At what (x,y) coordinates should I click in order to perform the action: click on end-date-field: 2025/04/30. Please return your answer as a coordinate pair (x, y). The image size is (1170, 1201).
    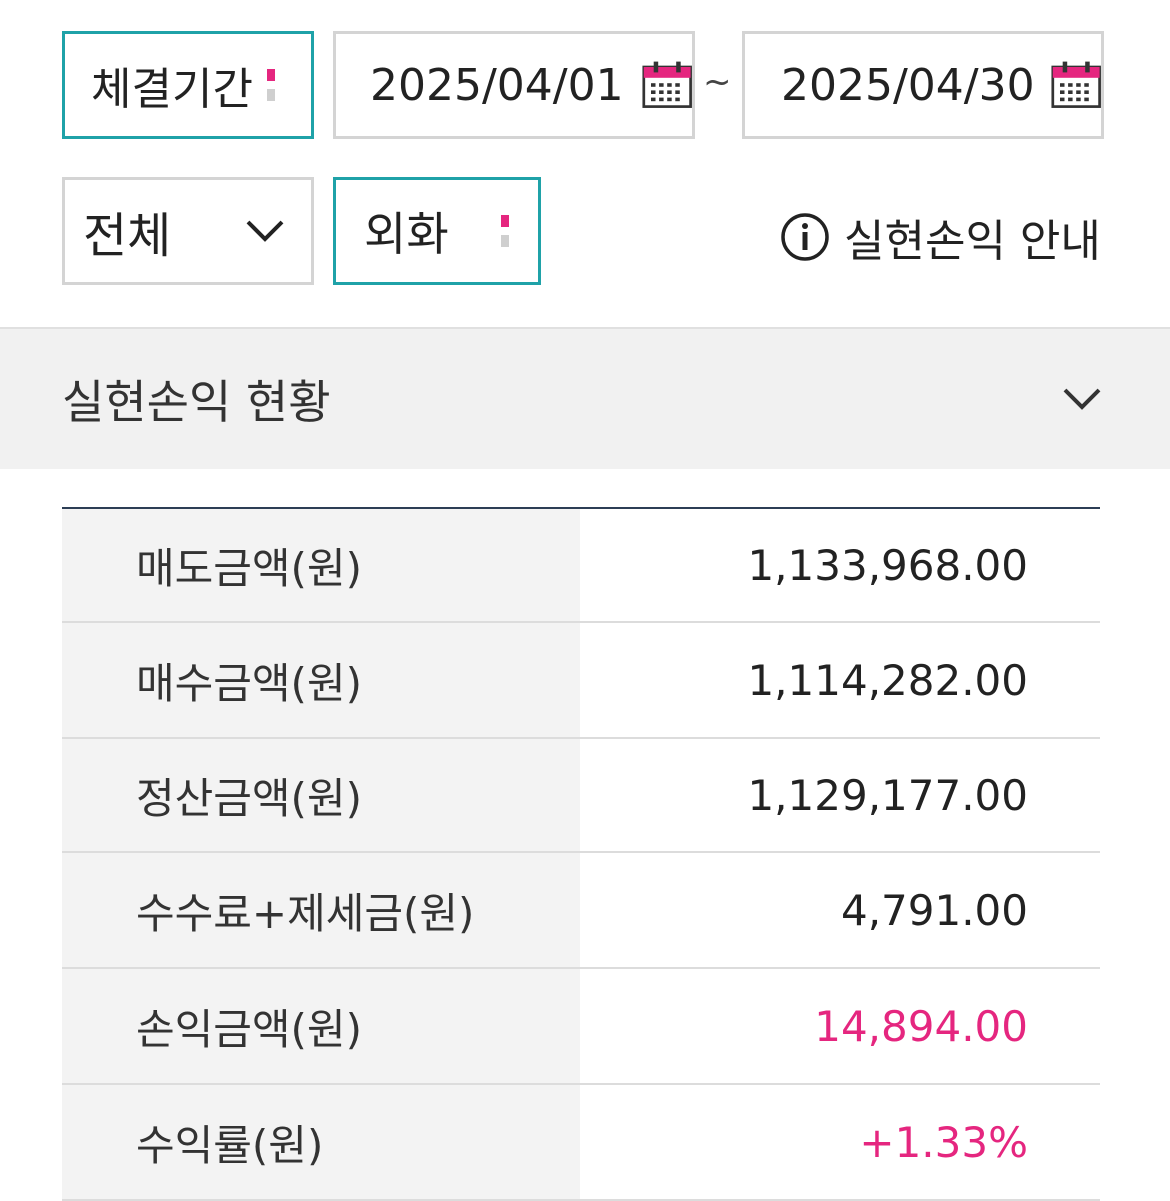
    Looking at the image, I should click on (923, 85).